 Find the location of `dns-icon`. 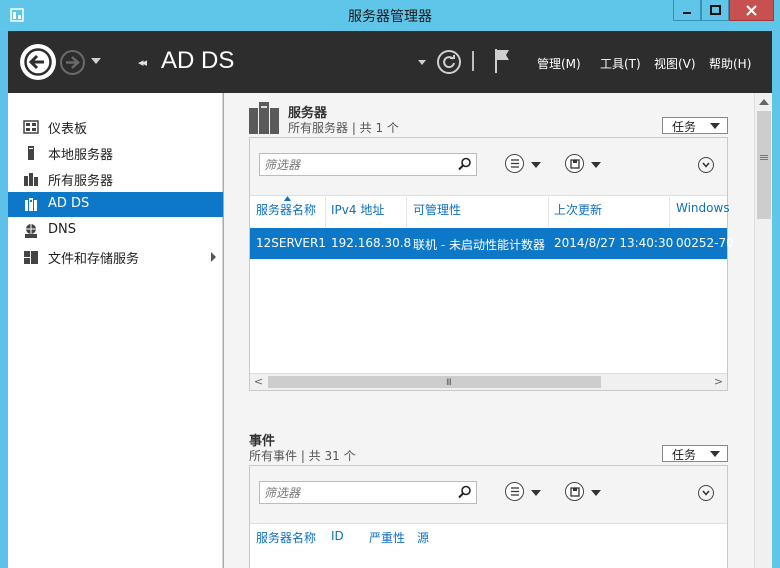

dns-icon is located at coordinates (31, 231).